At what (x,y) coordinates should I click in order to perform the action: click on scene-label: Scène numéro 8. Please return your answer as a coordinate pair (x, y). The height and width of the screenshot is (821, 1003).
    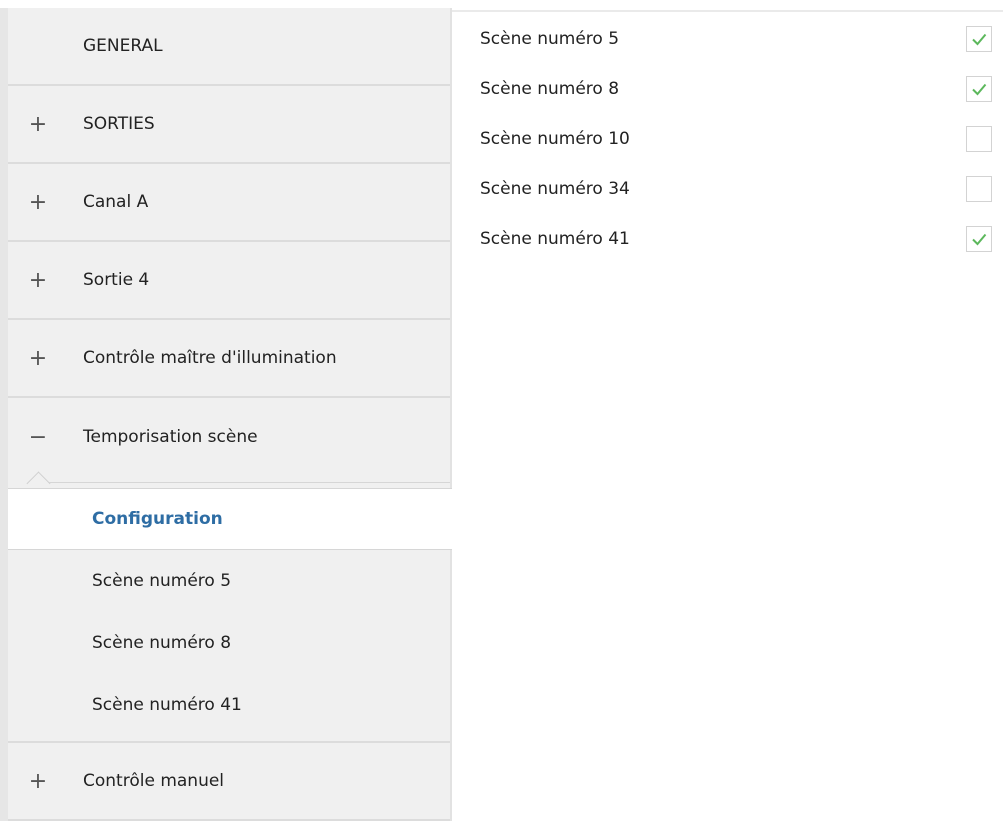
    Looking at the image, I should click on (550, 89).